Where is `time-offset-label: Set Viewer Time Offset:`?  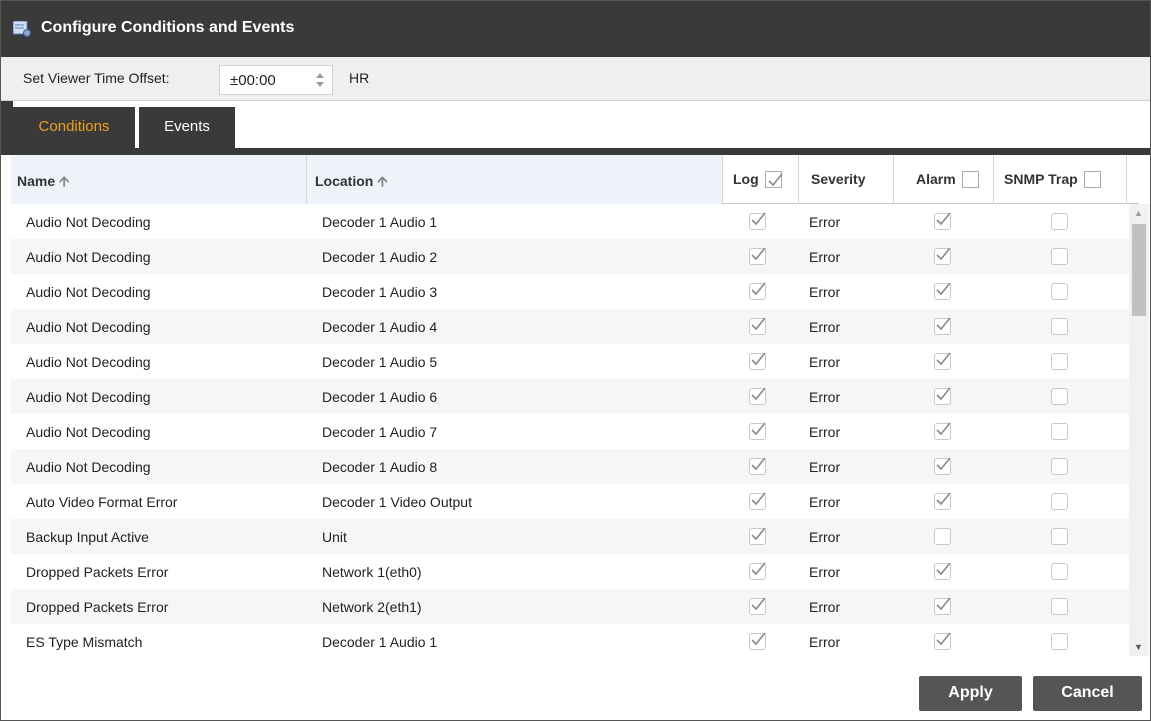
time-offset-label: Set Viewer Time Offset: is located at coordinates (96, 78).